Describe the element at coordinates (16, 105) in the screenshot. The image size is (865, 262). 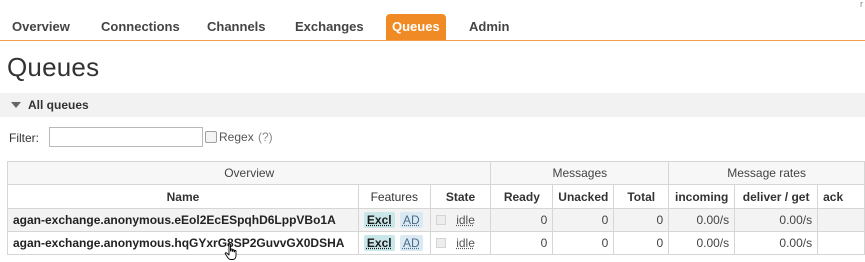
I see `triangle-down-icon` at that location.